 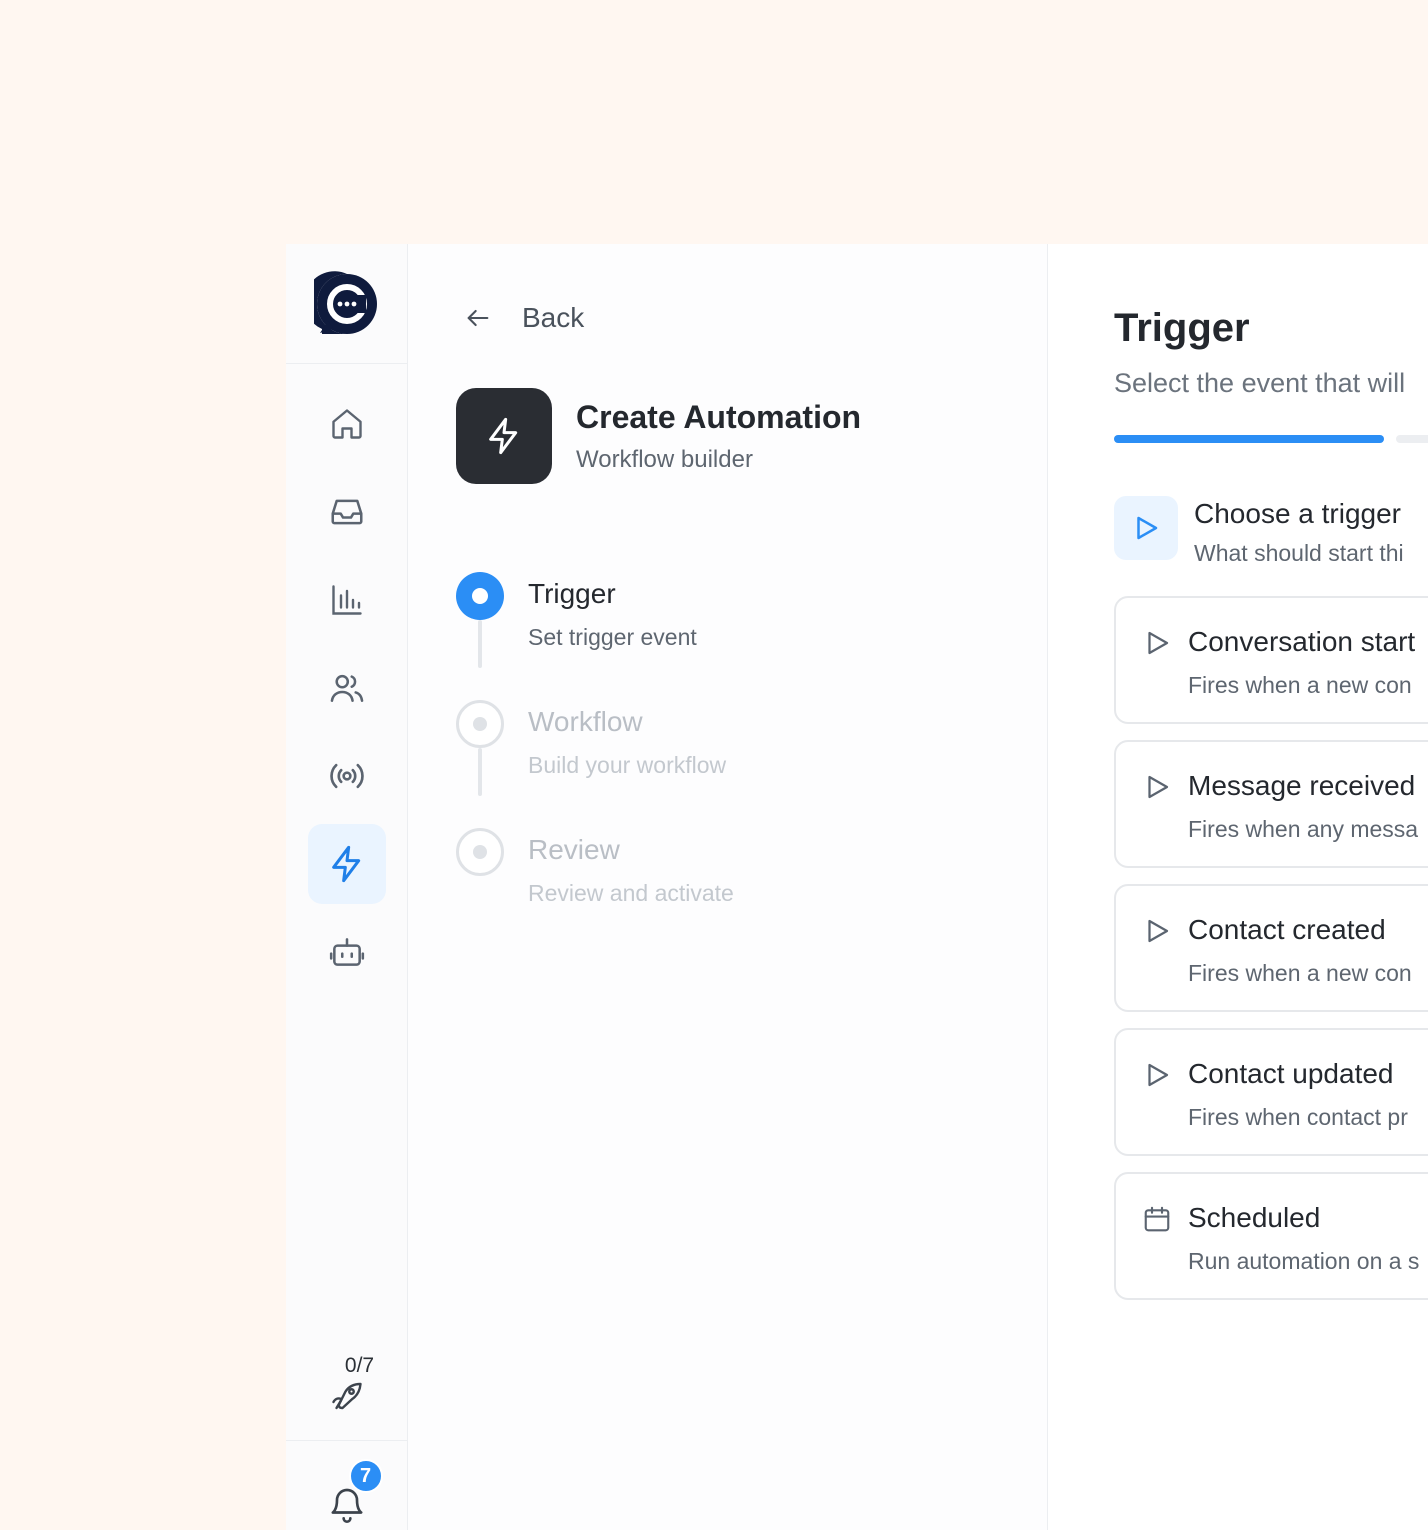 What do you see at coordinates (719, 416) in the screenshot?
I see `page-title: Create Automation` at bounding box center [719, 416].